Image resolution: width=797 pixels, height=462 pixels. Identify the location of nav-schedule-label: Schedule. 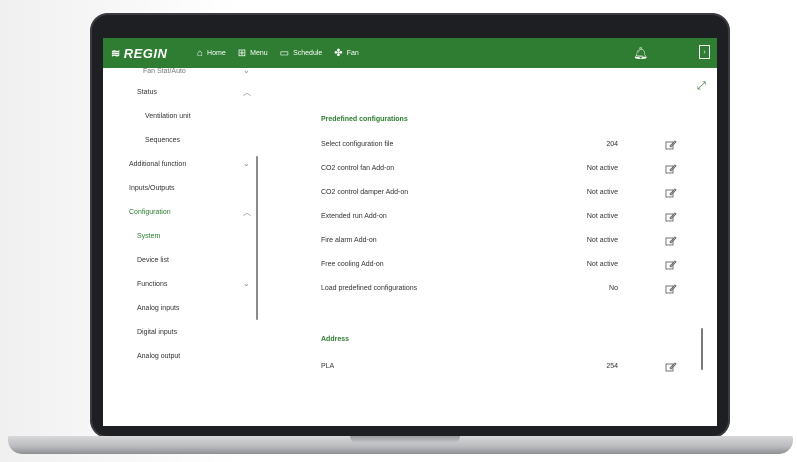
(308, 53).